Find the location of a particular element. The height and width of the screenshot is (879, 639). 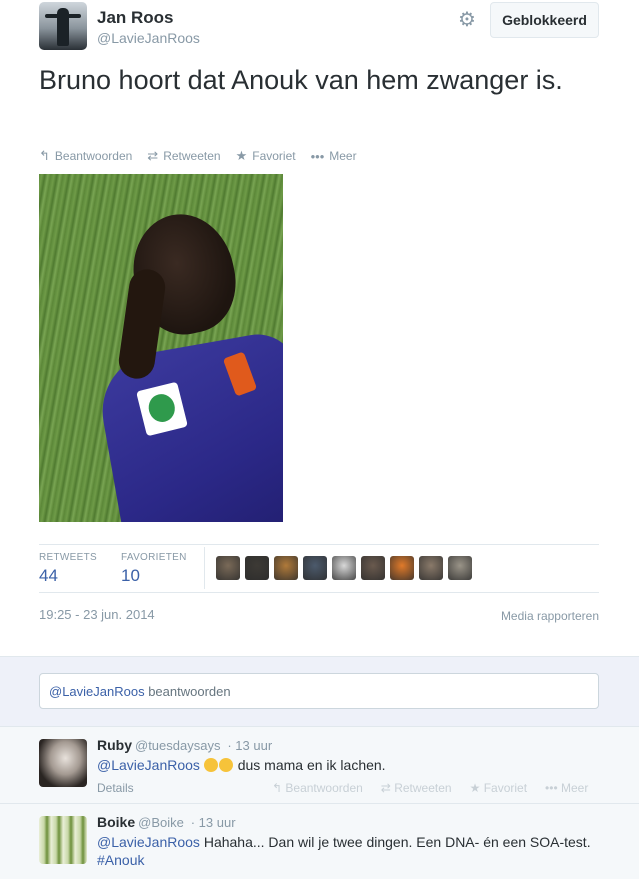

reply-area: @LavieJanRoos beantwoorden is located at coordinates (319, 691).